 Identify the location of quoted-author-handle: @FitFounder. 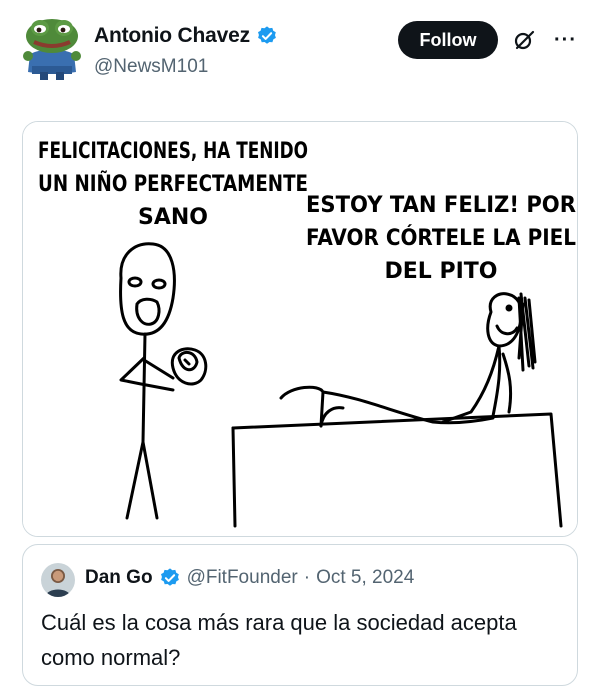
(242, 578).